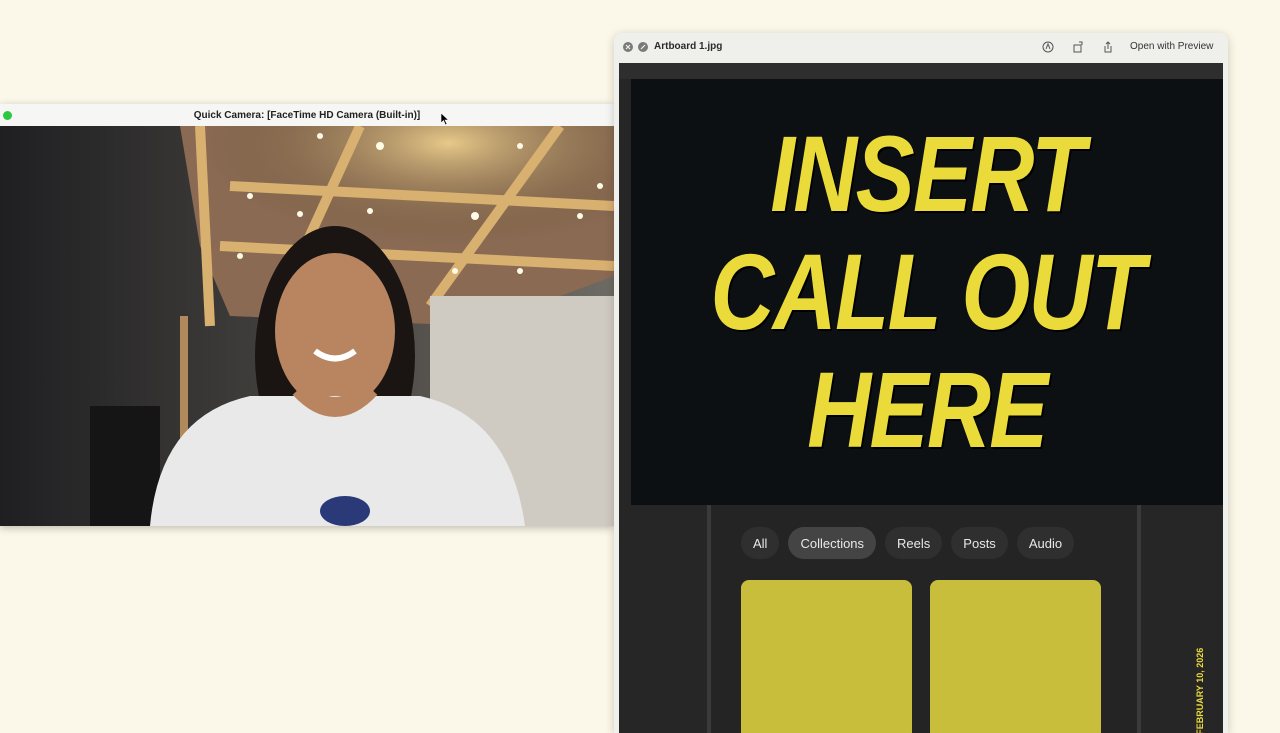  Describe the element at coordinates (7, 115) in the screenshot. I see `zoom-button-icon` at that location.